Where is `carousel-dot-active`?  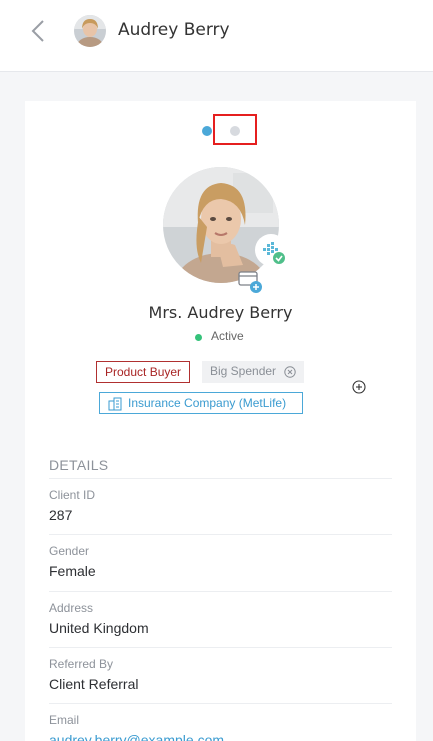 carousel-dot-active is located at coordinates (207, 131).